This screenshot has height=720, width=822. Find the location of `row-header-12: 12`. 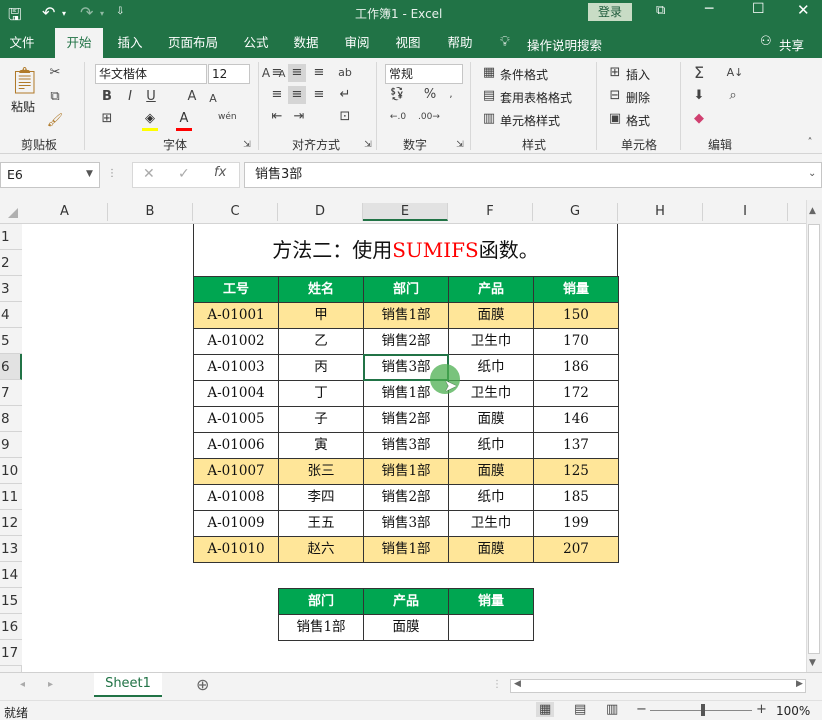

row-header-12: 12 is located at coordinates (11, 523).